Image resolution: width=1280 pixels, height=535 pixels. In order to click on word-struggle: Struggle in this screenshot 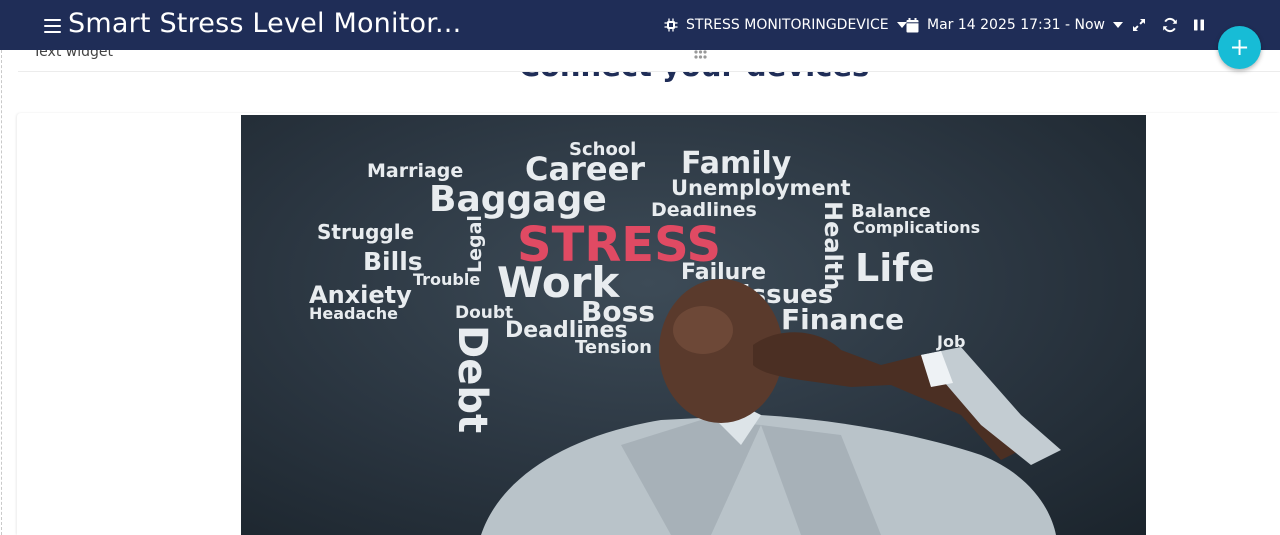, I will do `click(365, 232)`.